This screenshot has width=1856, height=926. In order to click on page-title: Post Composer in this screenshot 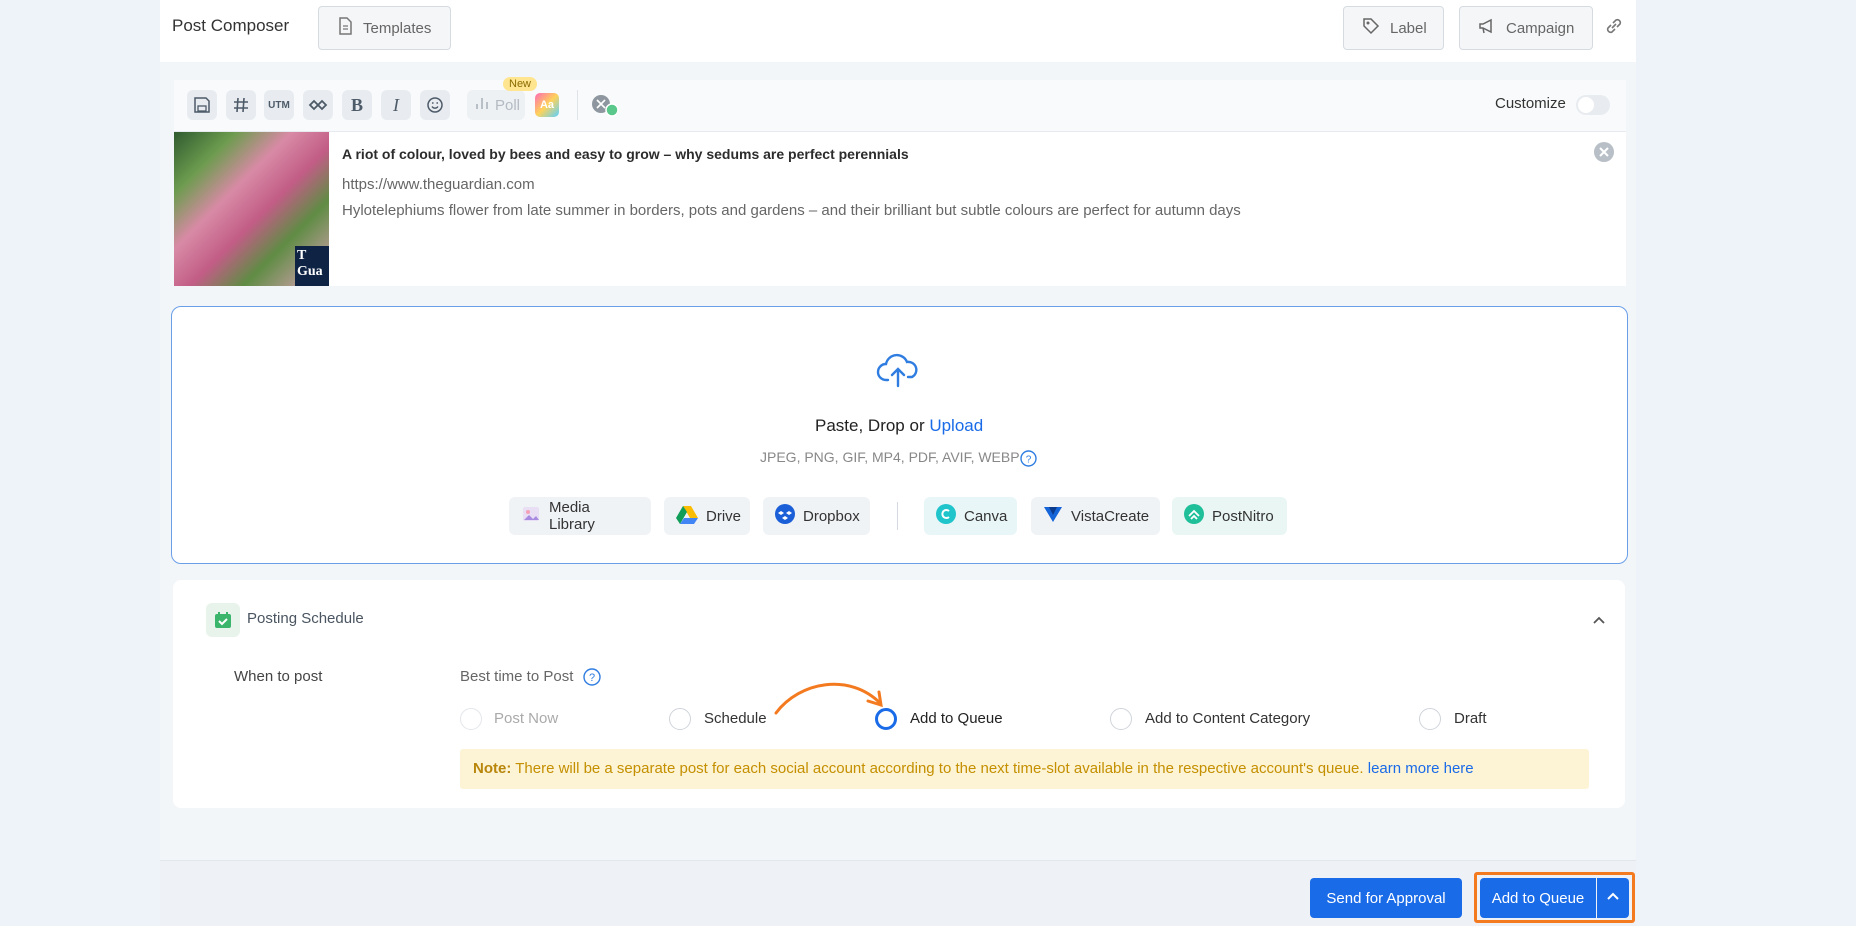, I will do `click(231, 25)`.